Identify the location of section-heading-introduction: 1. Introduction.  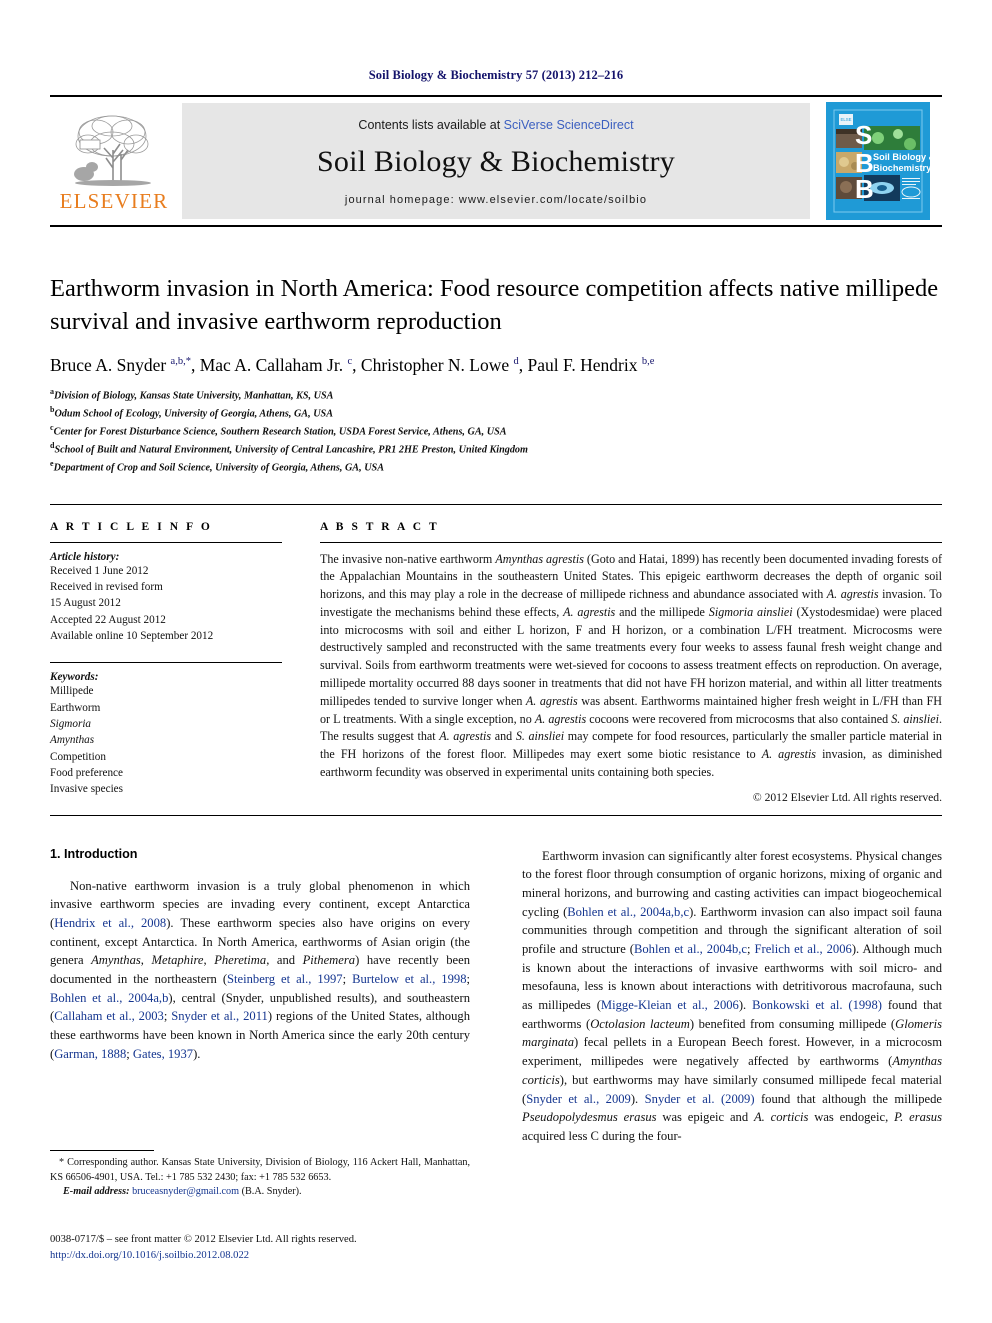
(94, 853).